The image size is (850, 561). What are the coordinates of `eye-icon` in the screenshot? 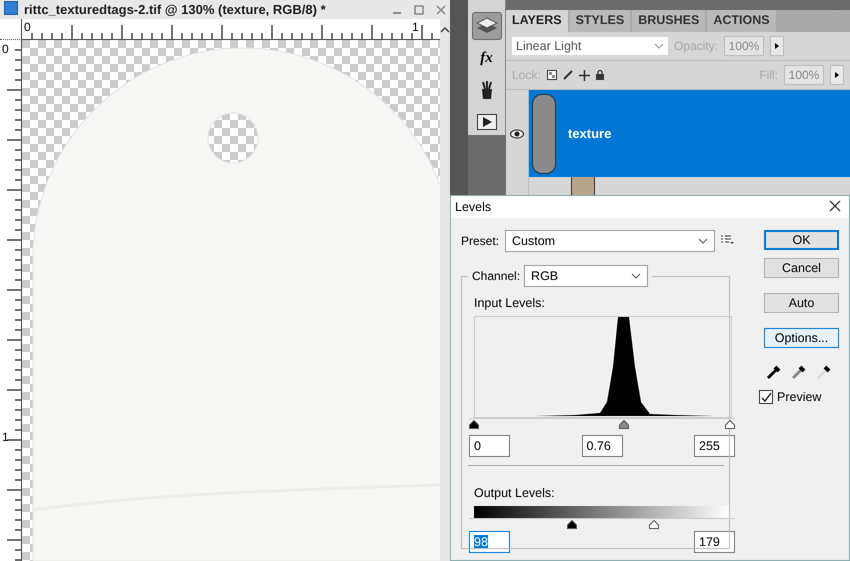 It's located at (517, 133).